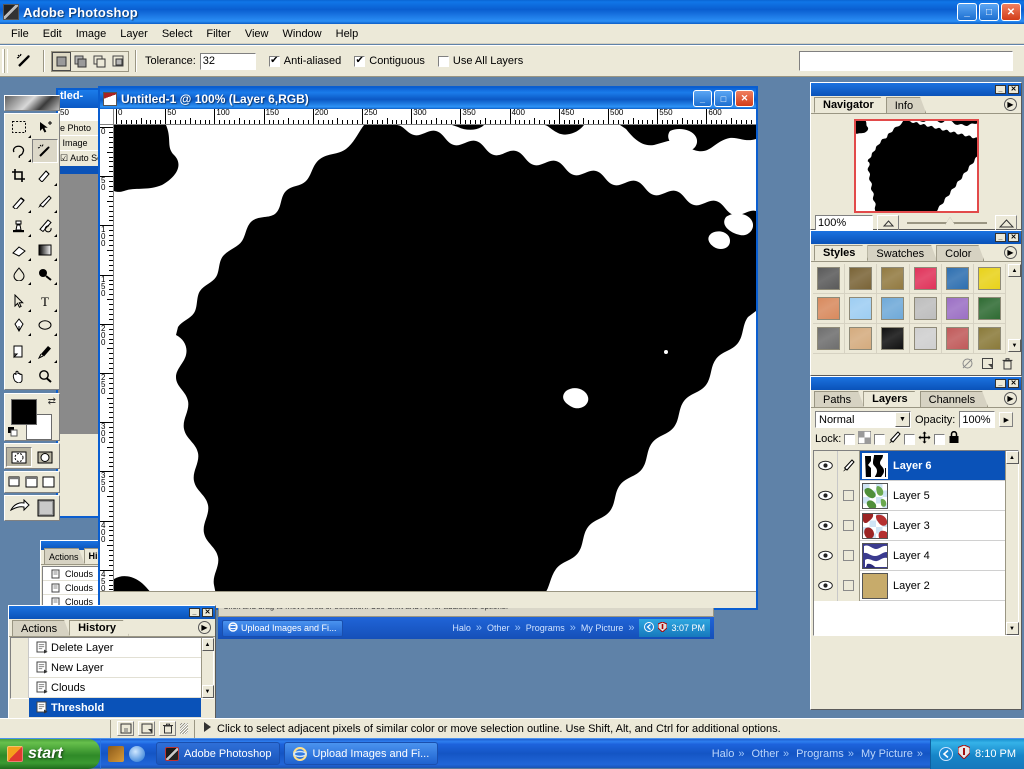  I want to click on styles-menu-icon: ▶, so click(1010, 252).